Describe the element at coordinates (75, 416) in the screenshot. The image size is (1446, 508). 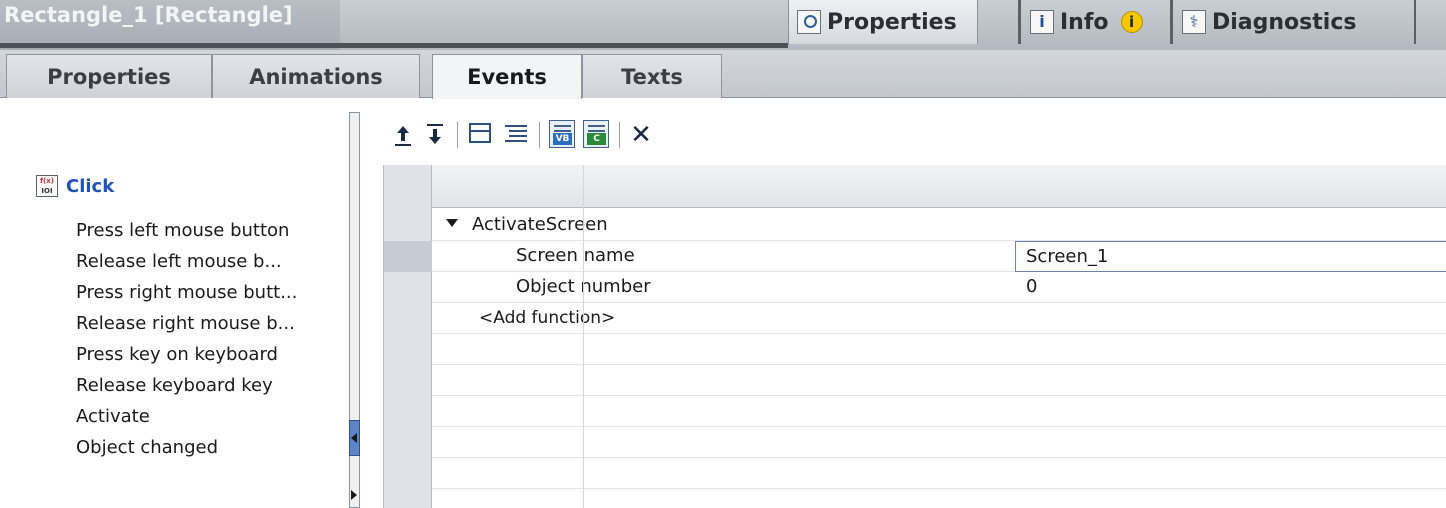
I see `event-item: Activate` at that location.